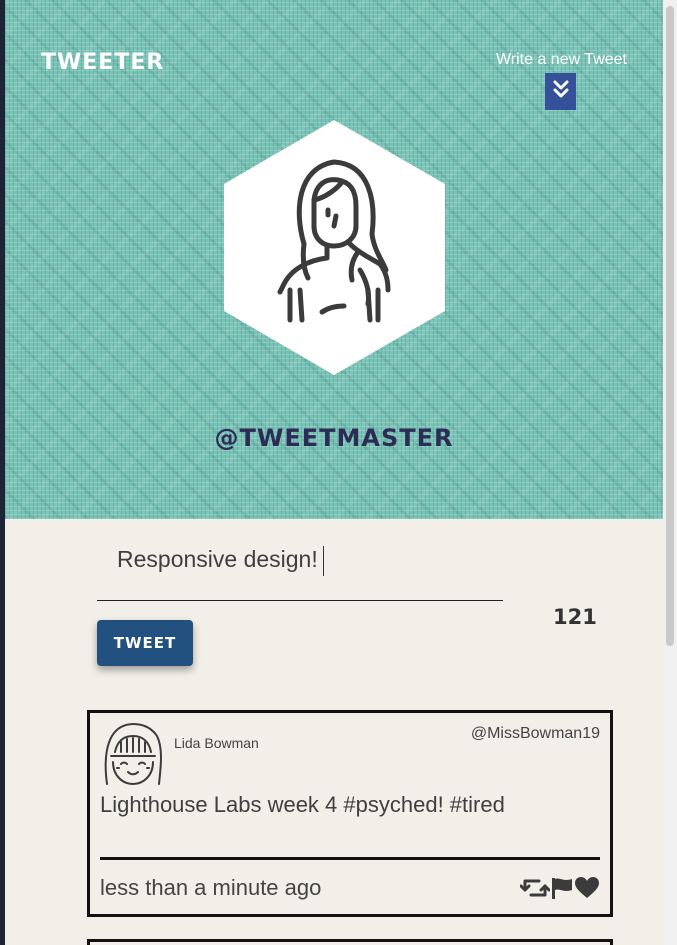 Image resolution: width=677 pixels, height=945 pixels. What do you see at coordinates (323, 561) in the screenshot?
I see `text-caret` at bounding box center [323, 561].